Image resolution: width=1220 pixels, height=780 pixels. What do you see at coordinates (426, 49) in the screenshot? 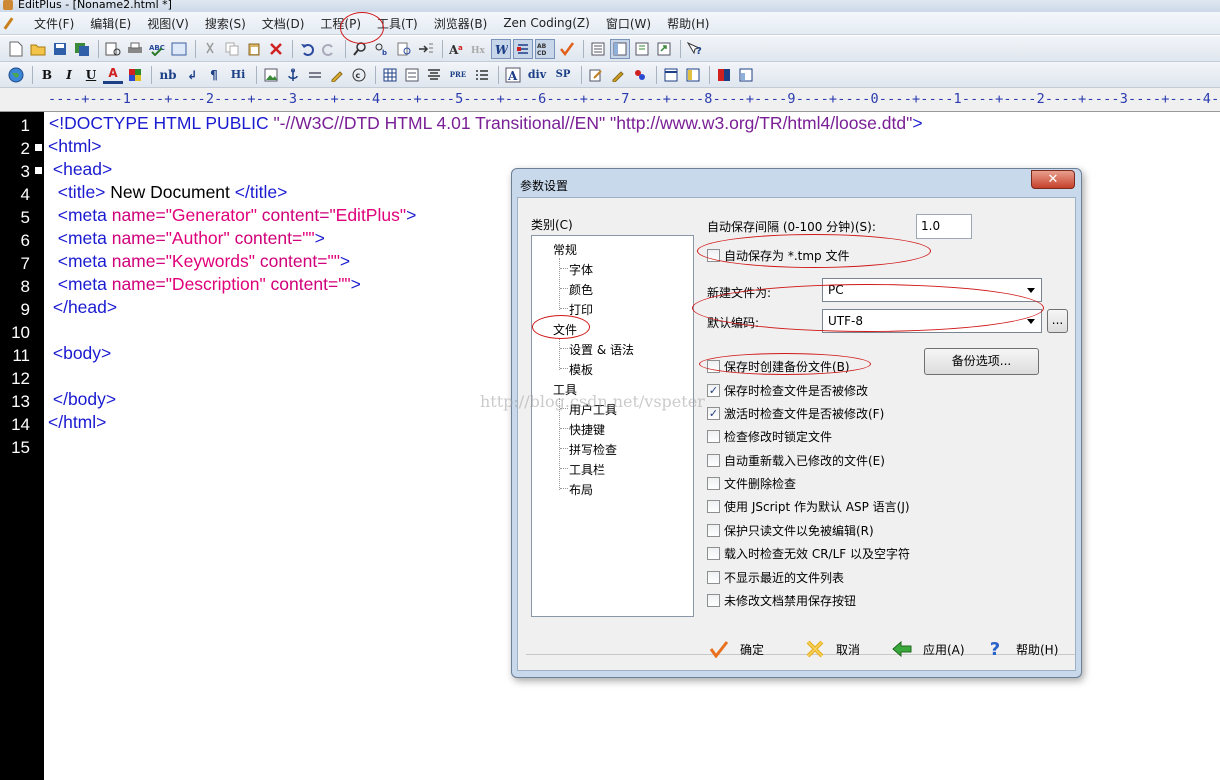
I see `goto-line-icon` at bounding box center [426, 49].